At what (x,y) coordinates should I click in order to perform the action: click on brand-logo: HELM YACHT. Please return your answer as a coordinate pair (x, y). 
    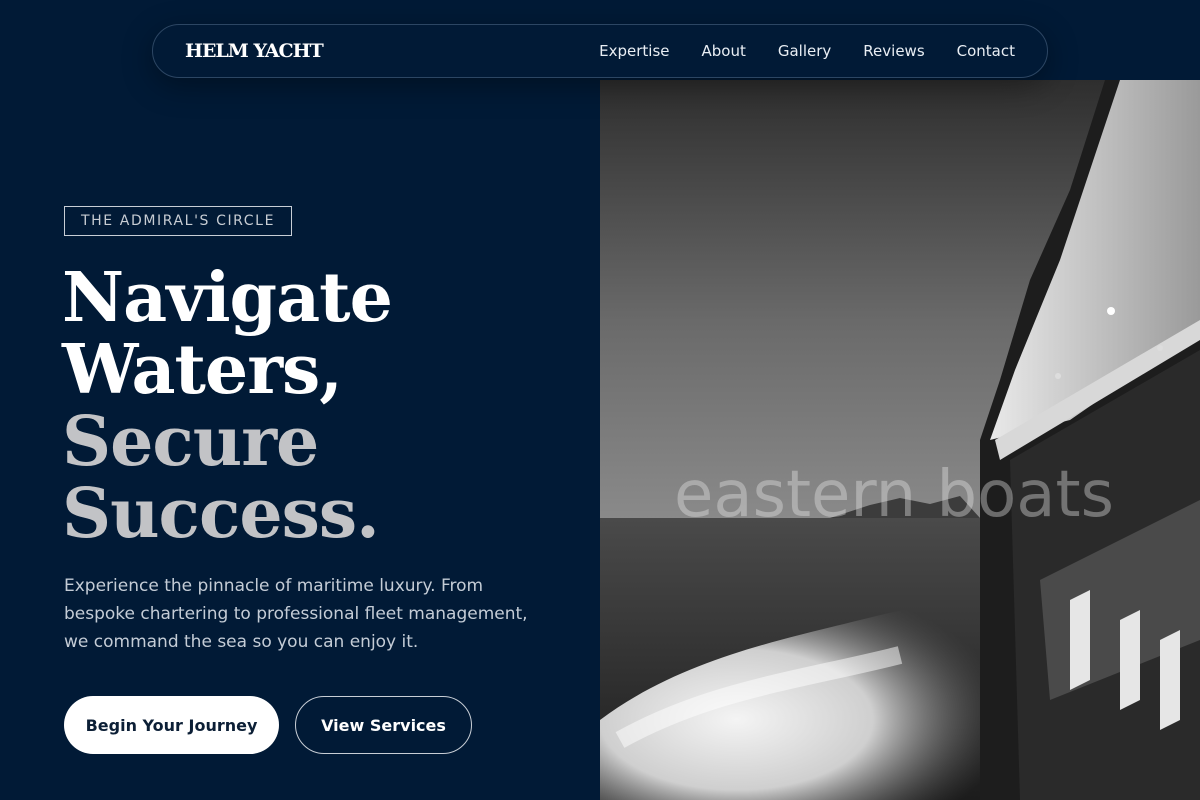
    Looking at the image, I should click on (254, 51).